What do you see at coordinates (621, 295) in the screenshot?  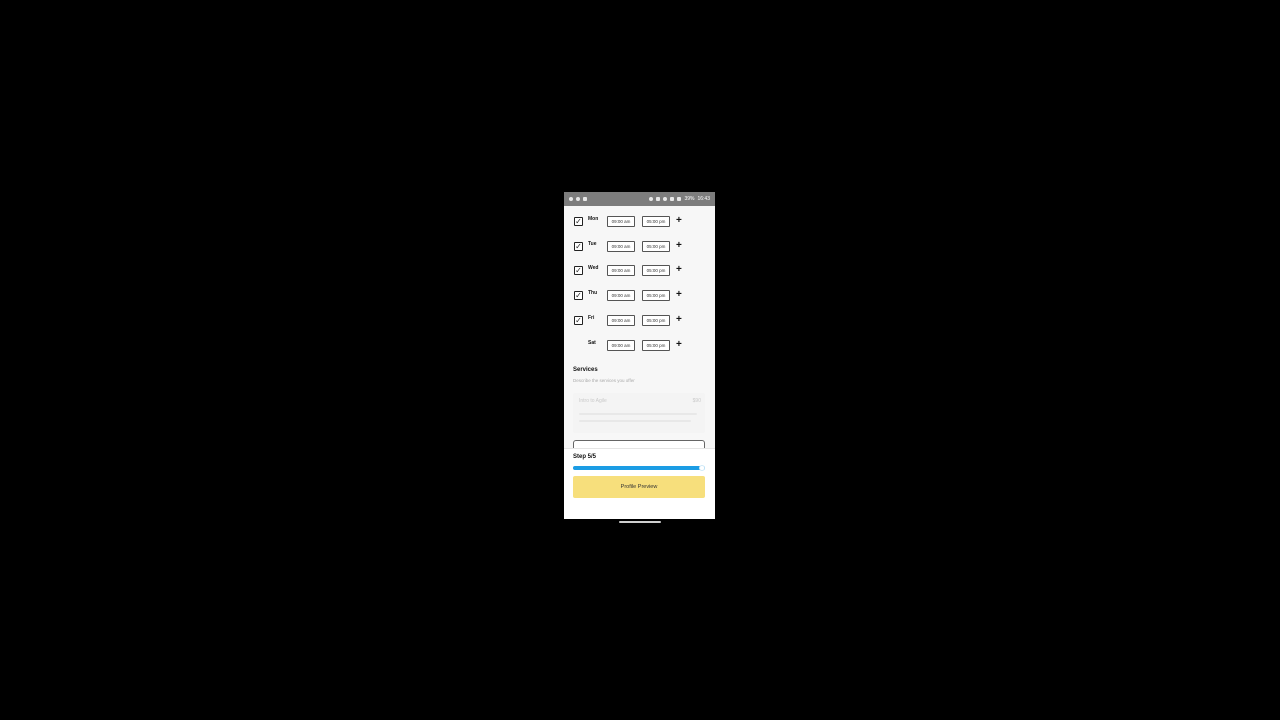 I see `open-time-thu: 09:00 am` at bounding box center [621, 295].